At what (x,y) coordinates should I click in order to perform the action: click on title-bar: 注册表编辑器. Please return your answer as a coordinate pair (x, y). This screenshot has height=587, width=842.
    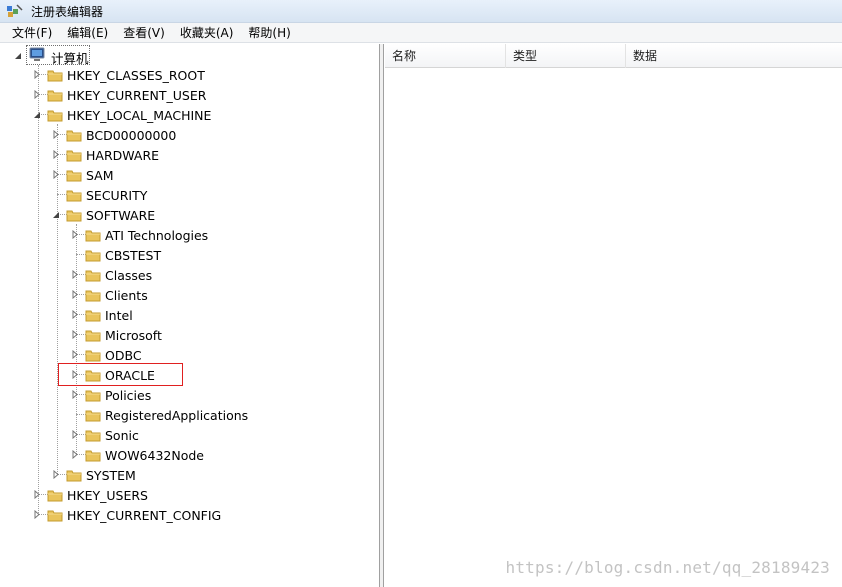
    Looking at the image, I should click on (421, 11).